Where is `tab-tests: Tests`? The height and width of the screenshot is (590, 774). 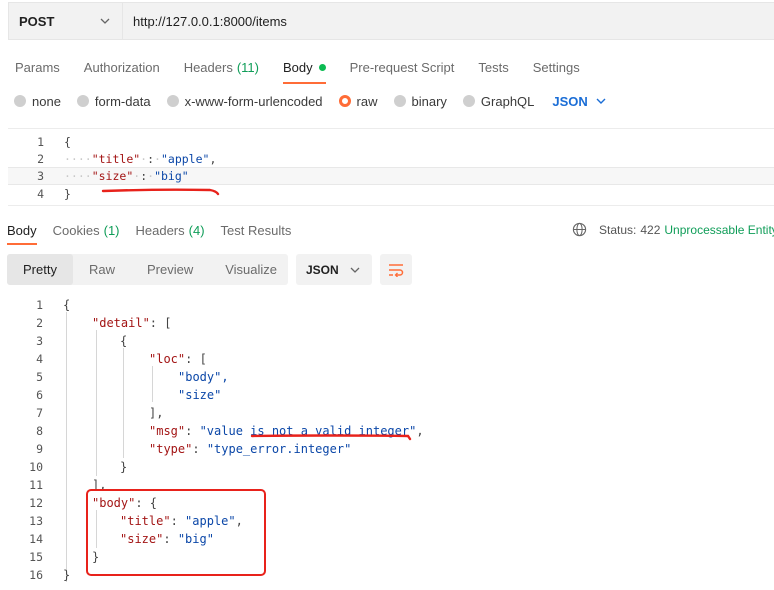 tab-tests: Tests is located at coordinates (493, 67).